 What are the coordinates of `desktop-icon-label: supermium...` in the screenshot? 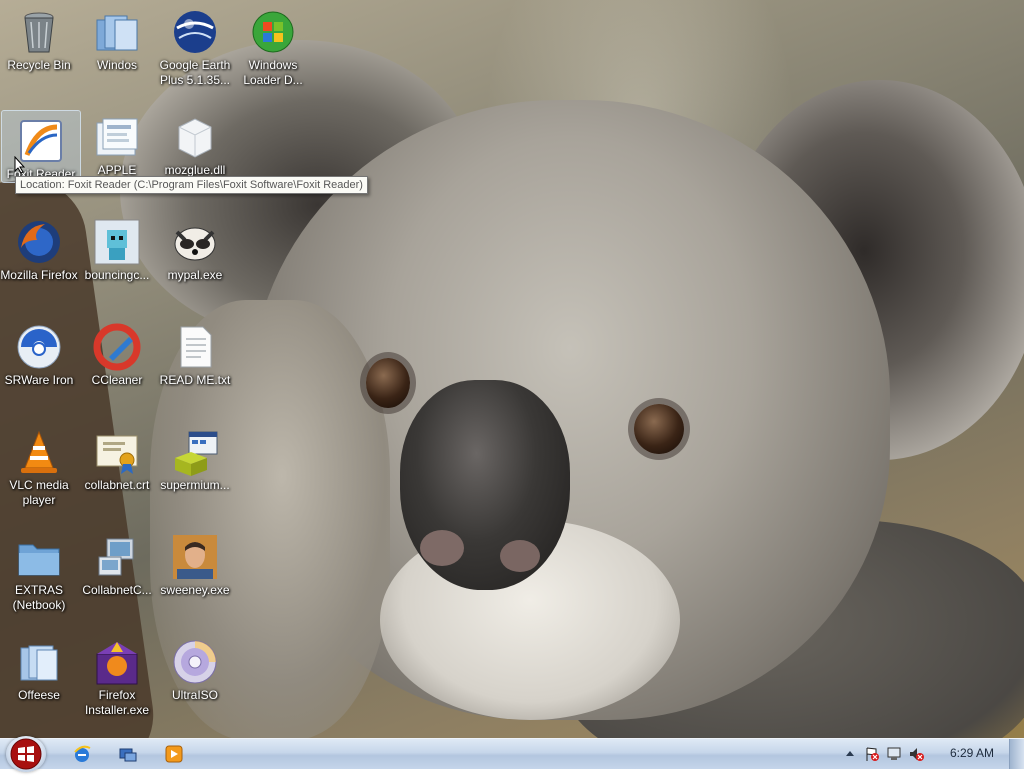 It's located at (195, 485).